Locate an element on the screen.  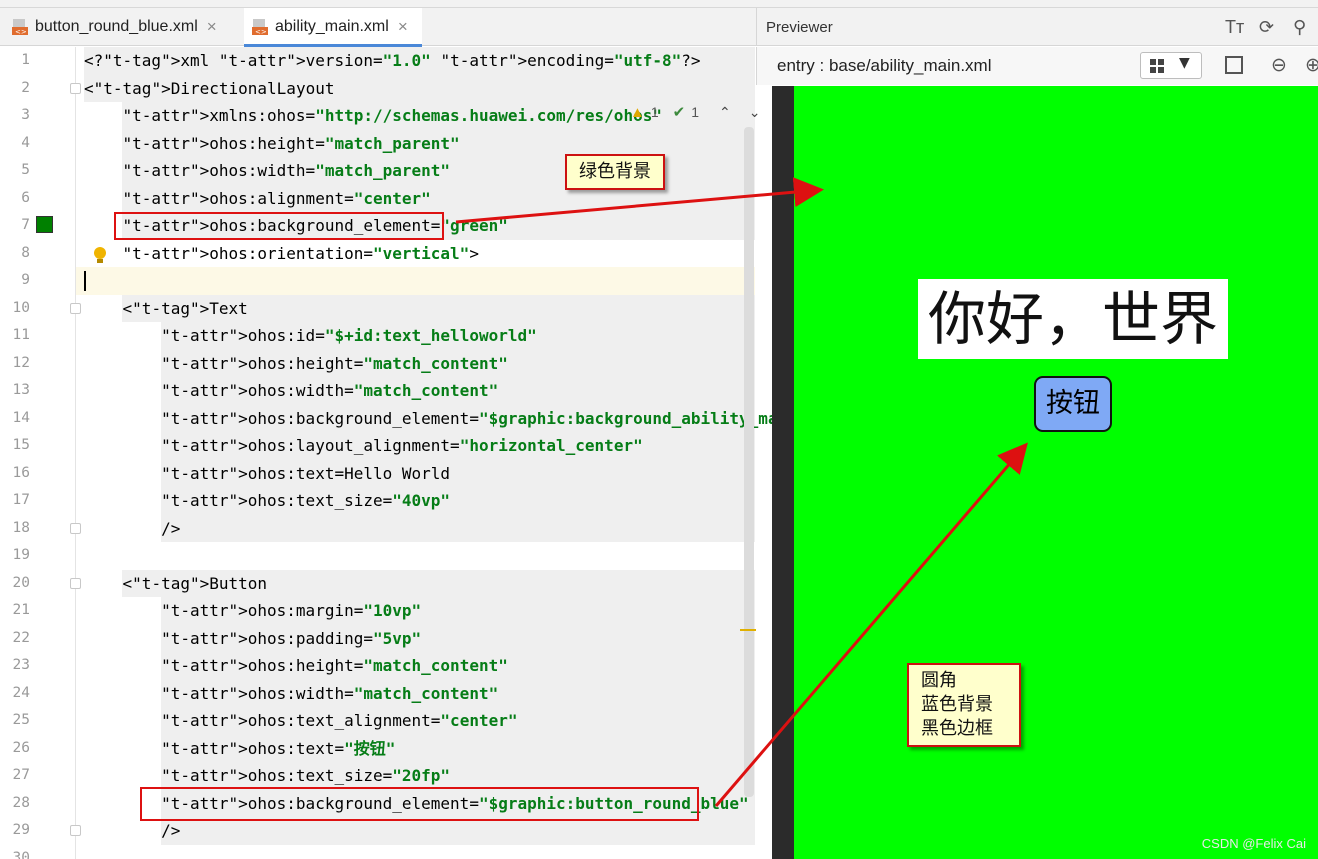
line-number: 15 is located at coordinates (21, 445).